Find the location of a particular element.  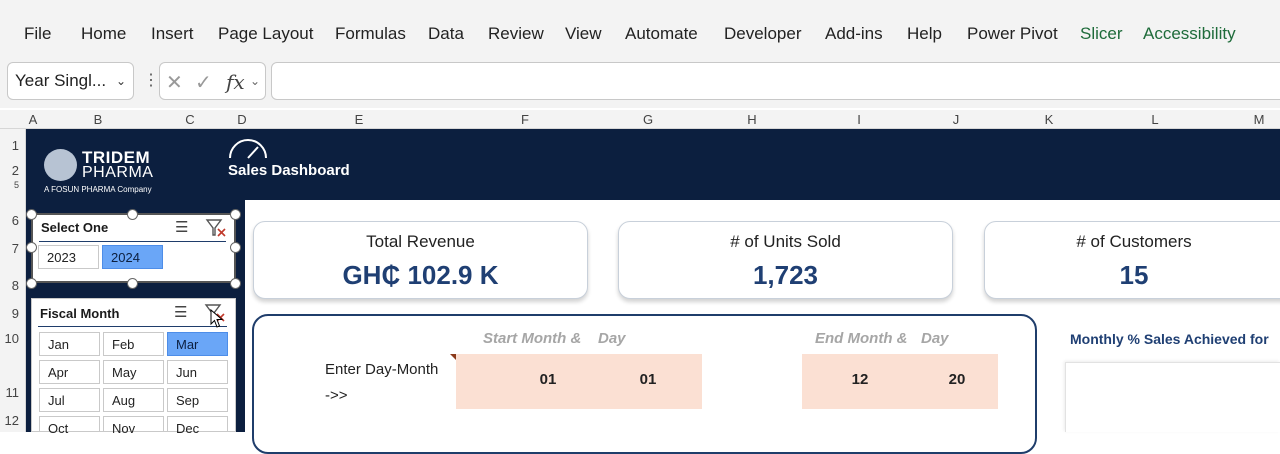

row-header: 11 is located at coordinates (13, 392).